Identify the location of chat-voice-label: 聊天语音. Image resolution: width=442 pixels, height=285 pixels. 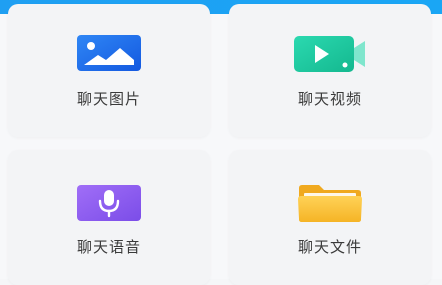
(108, 247).